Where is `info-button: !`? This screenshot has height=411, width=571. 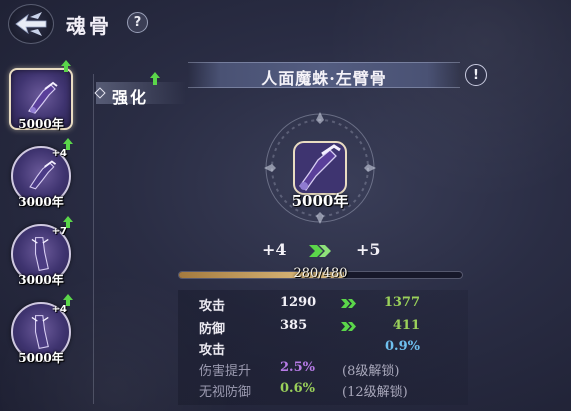
info-button: ! is located at coordinates (476, 75).